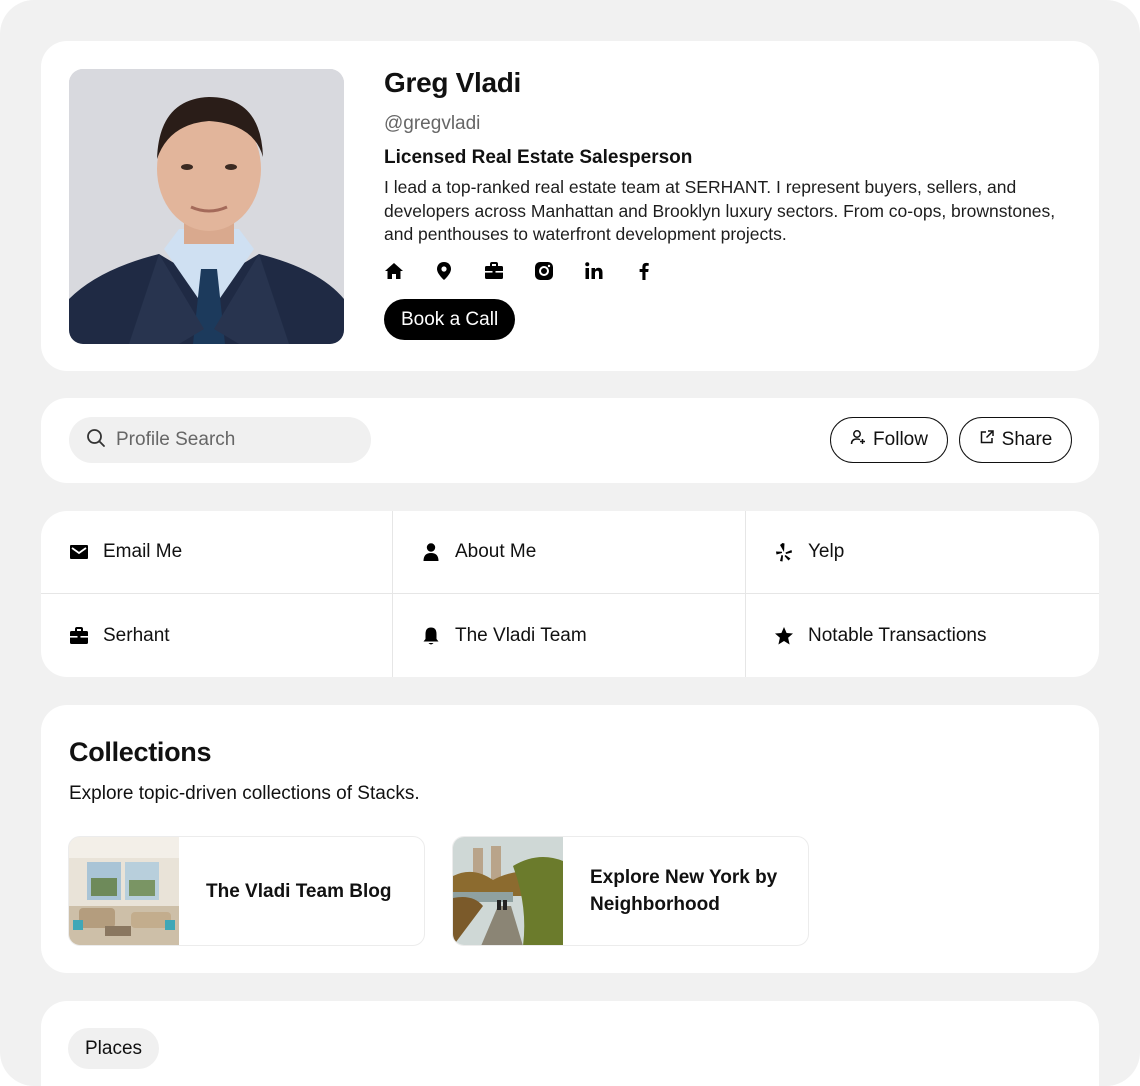 The image size is (1140, 1086). What do you see at coordinates (217, 552) in the screenshot?
I see `link-email-me: Email Me` at bounding box center [217, 552].